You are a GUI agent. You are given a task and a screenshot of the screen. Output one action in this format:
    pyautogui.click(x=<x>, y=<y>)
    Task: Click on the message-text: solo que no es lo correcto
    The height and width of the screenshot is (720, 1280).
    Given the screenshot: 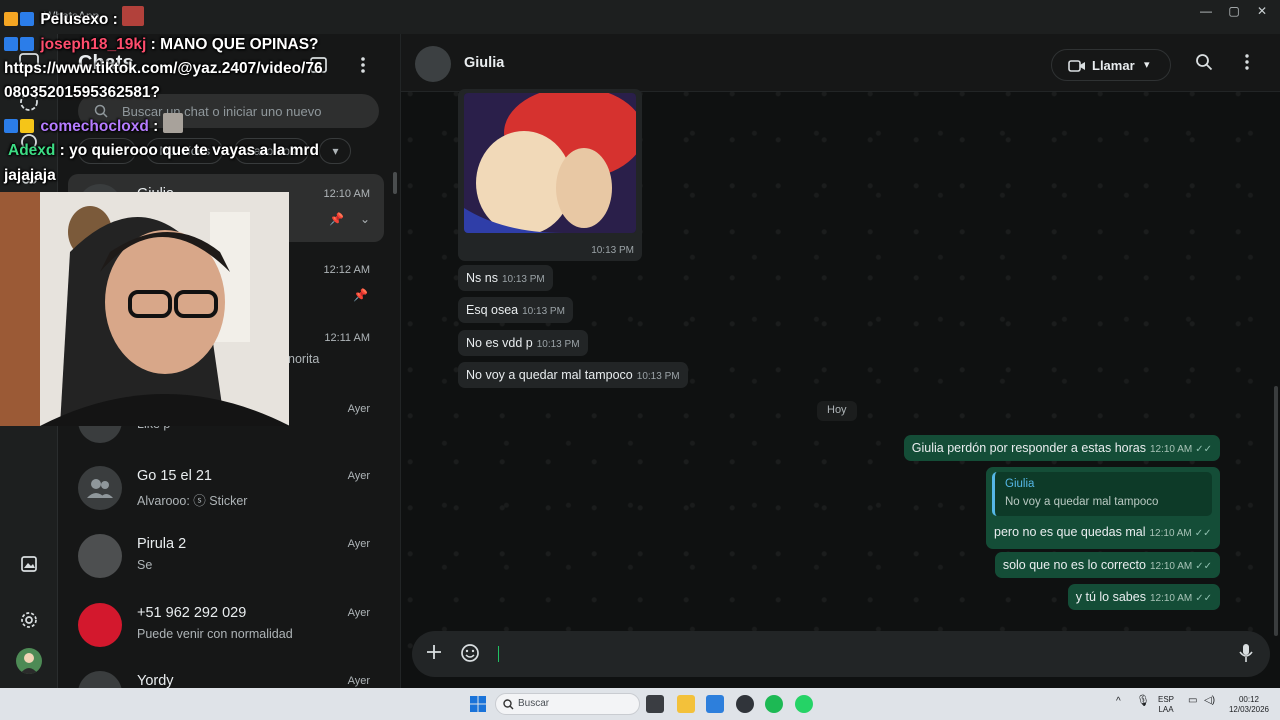 What is the action you would take?
    pyautogui.click(x=1074, y=565)
    